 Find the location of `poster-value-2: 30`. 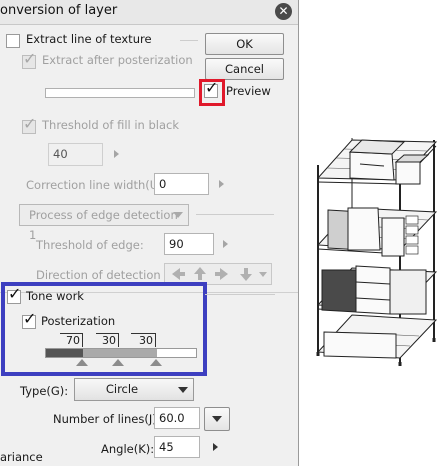

poster-value-2: 30 is located at coordinates (107, 340).